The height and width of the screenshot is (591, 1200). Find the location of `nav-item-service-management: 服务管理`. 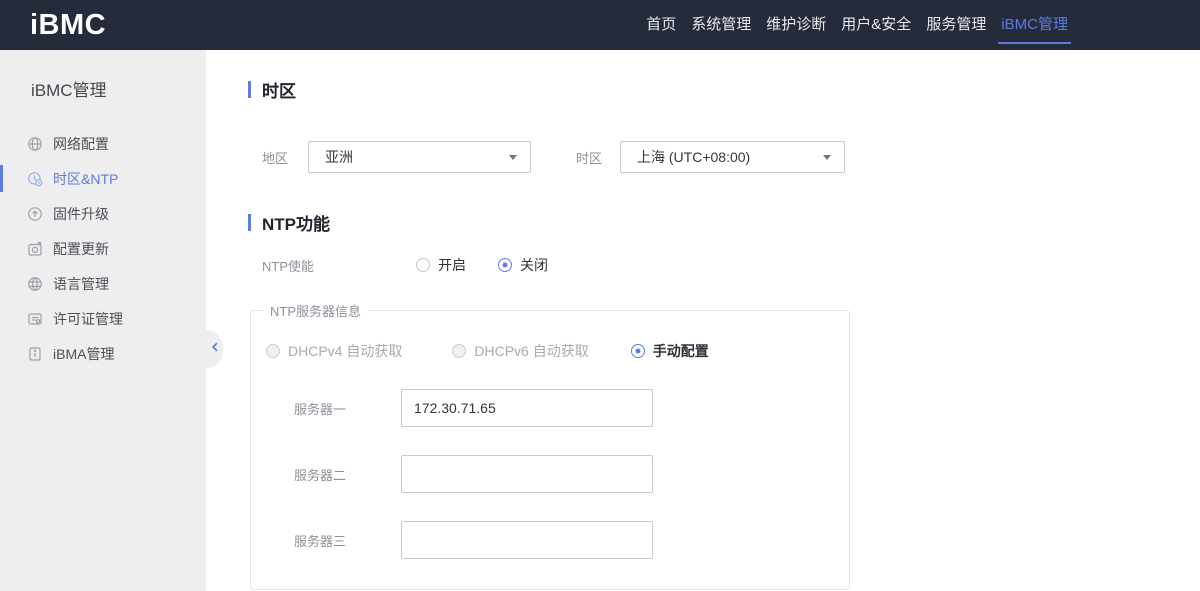

nav-item-service-management: 服务管理 is located at coordinates (956, 25).